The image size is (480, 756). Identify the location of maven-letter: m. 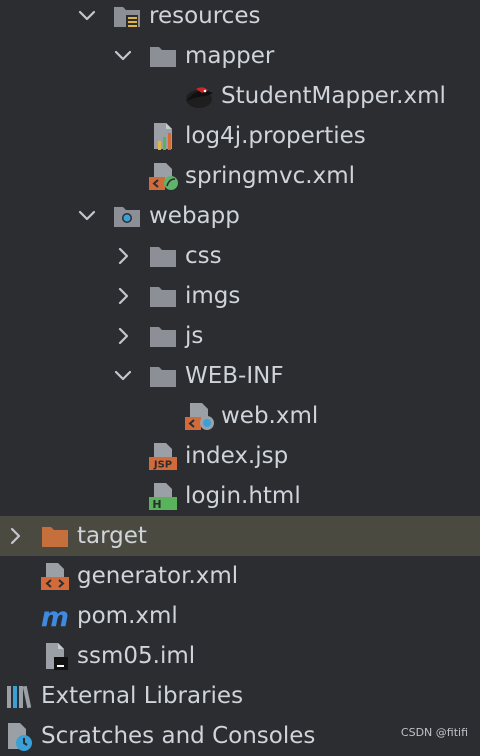
(55, 616).